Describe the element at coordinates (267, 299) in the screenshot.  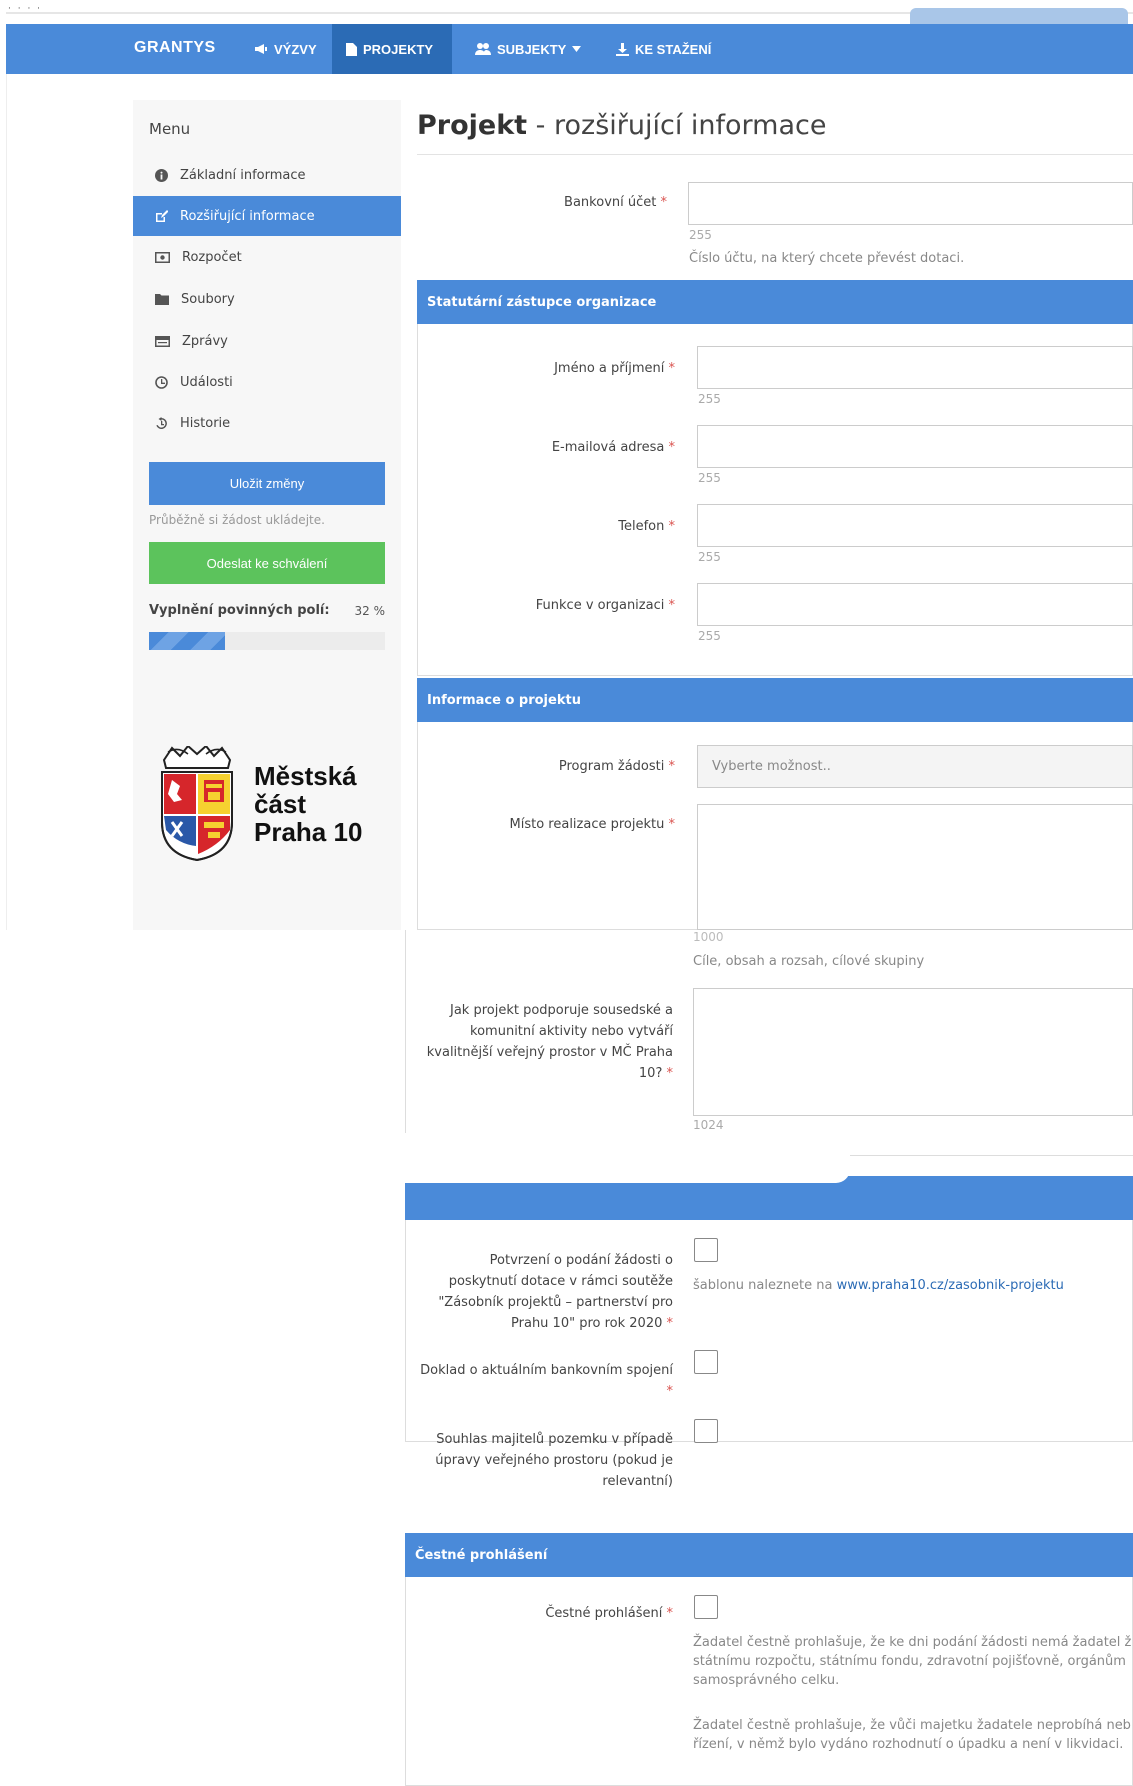
I see `sidebar-item-soubory: Soubory` at that location.